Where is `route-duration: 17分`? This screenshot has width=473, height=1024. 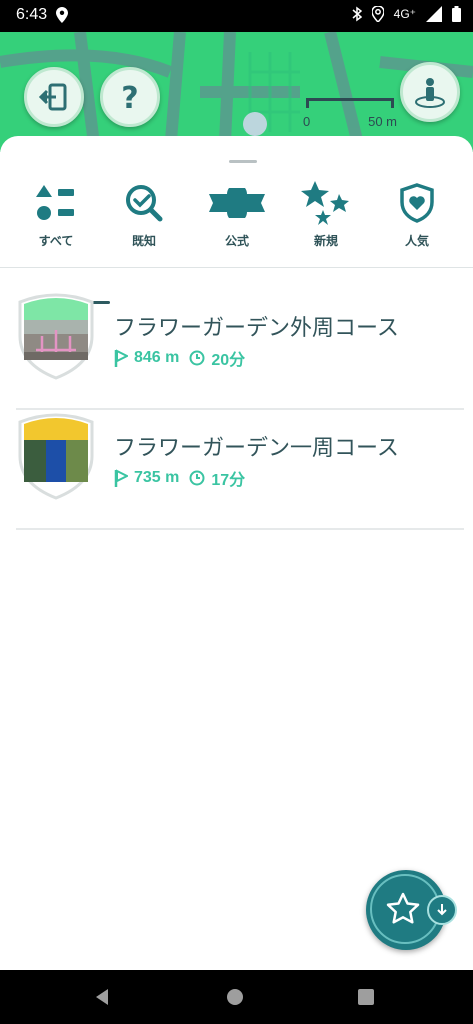 route-duration: 17分 is located at coordinates (228, 480).